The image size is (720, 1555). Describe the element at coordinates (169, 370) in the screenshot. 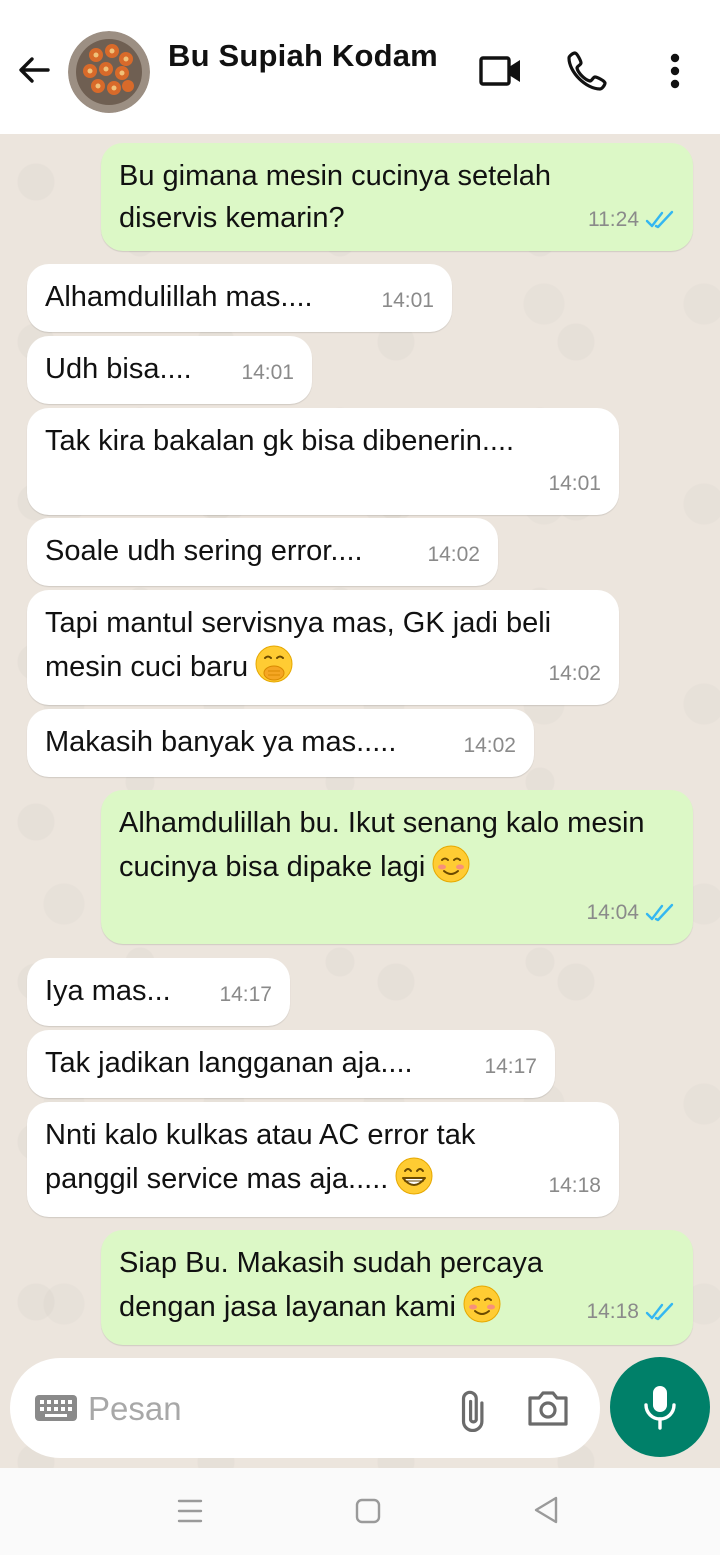

I see `message-bubble-incoming: Udh bisa.... 14:01` at that location.